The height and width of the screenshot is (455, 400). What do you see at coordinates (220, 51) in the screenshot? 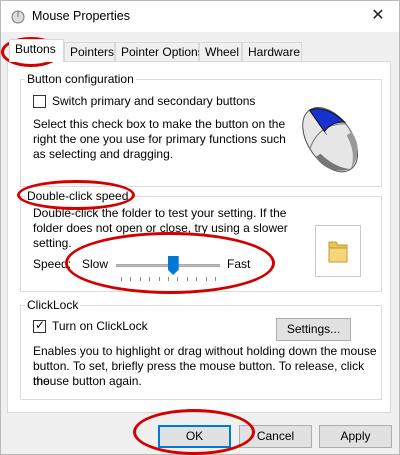
I see `tab-wheel: Wheel` at bounding box center [220, 51].